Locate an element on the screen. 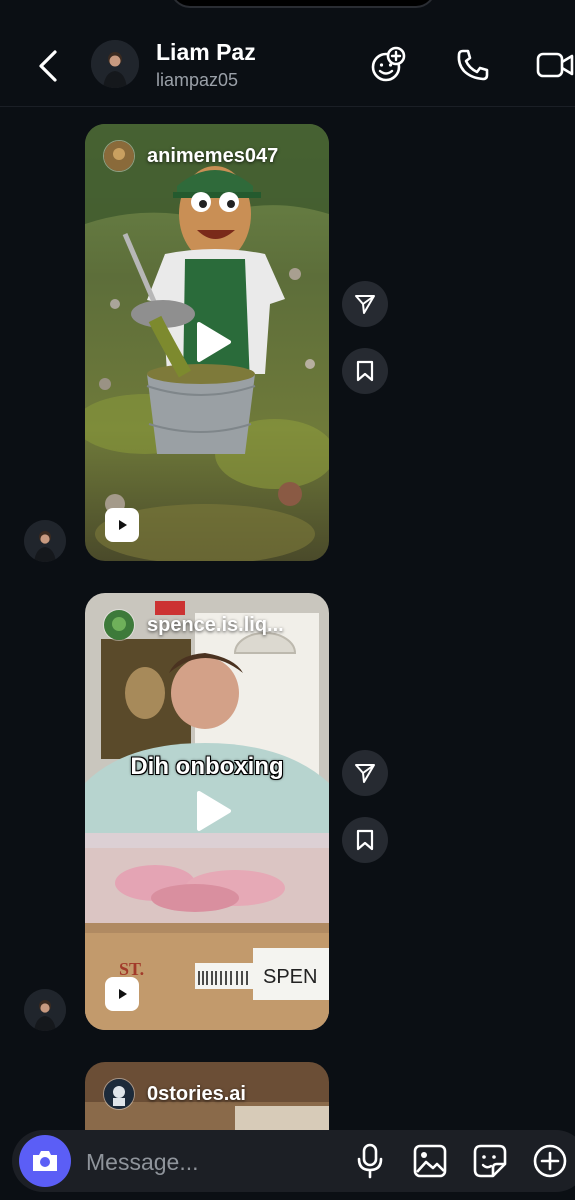 The image size is (575, 1200). phone-icon is located at coordinates (473, 65).